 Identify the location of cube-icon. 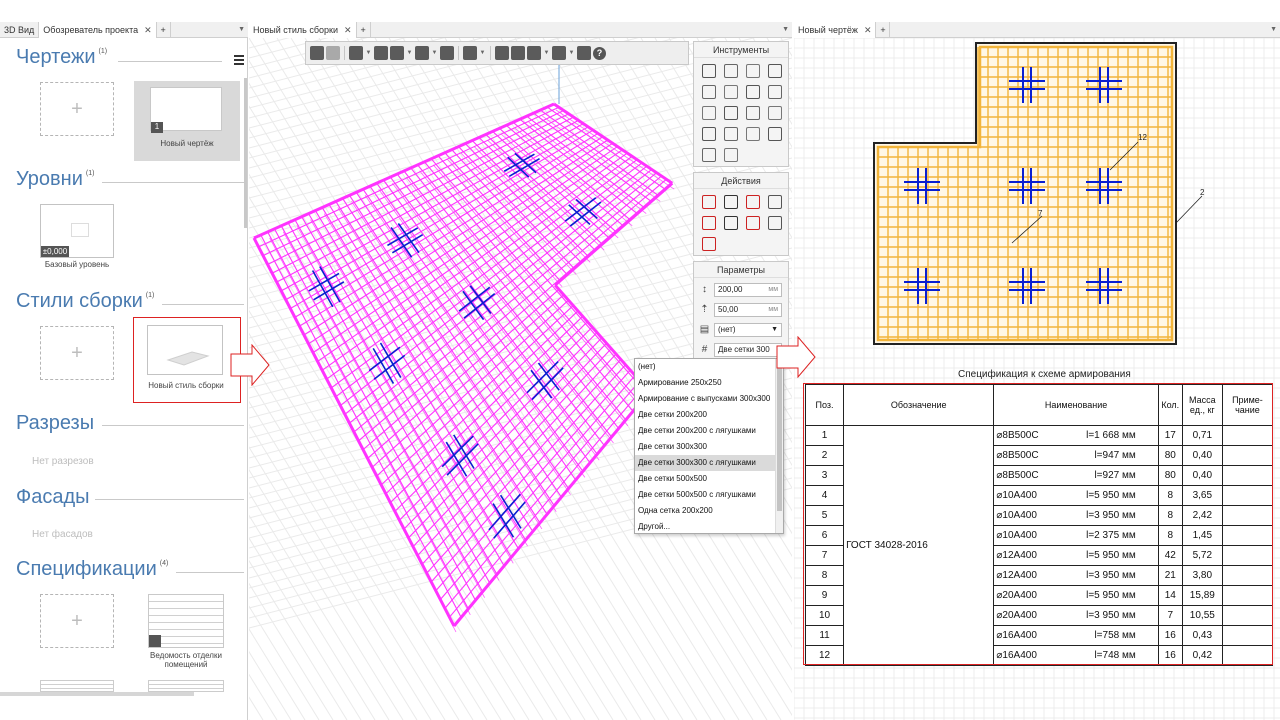
(356, 53).